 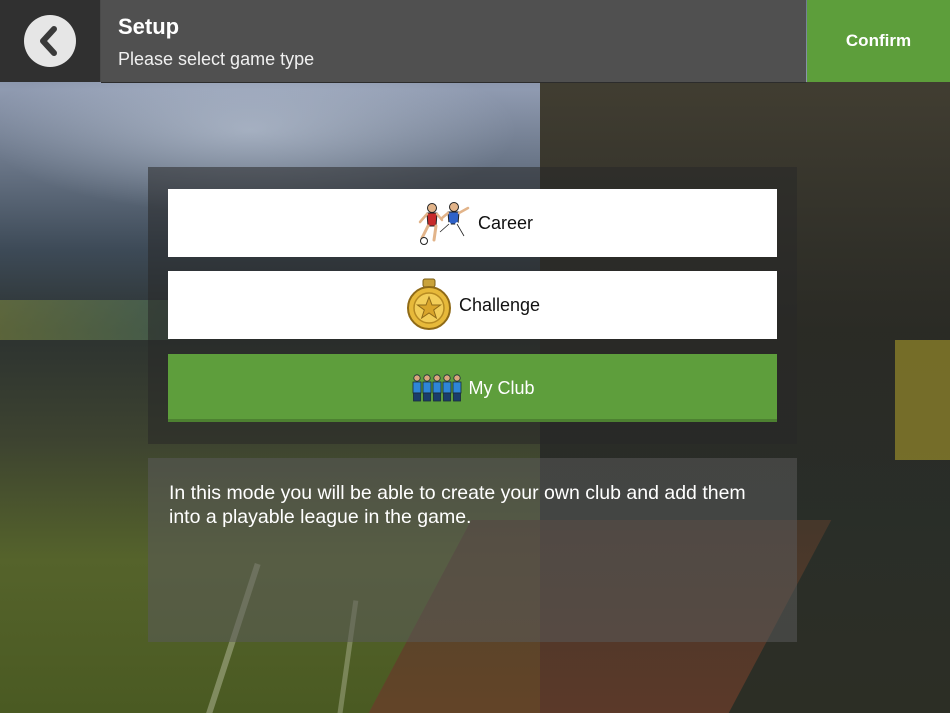 I want to click on team-squad-icon, so click(x=437, y=388).